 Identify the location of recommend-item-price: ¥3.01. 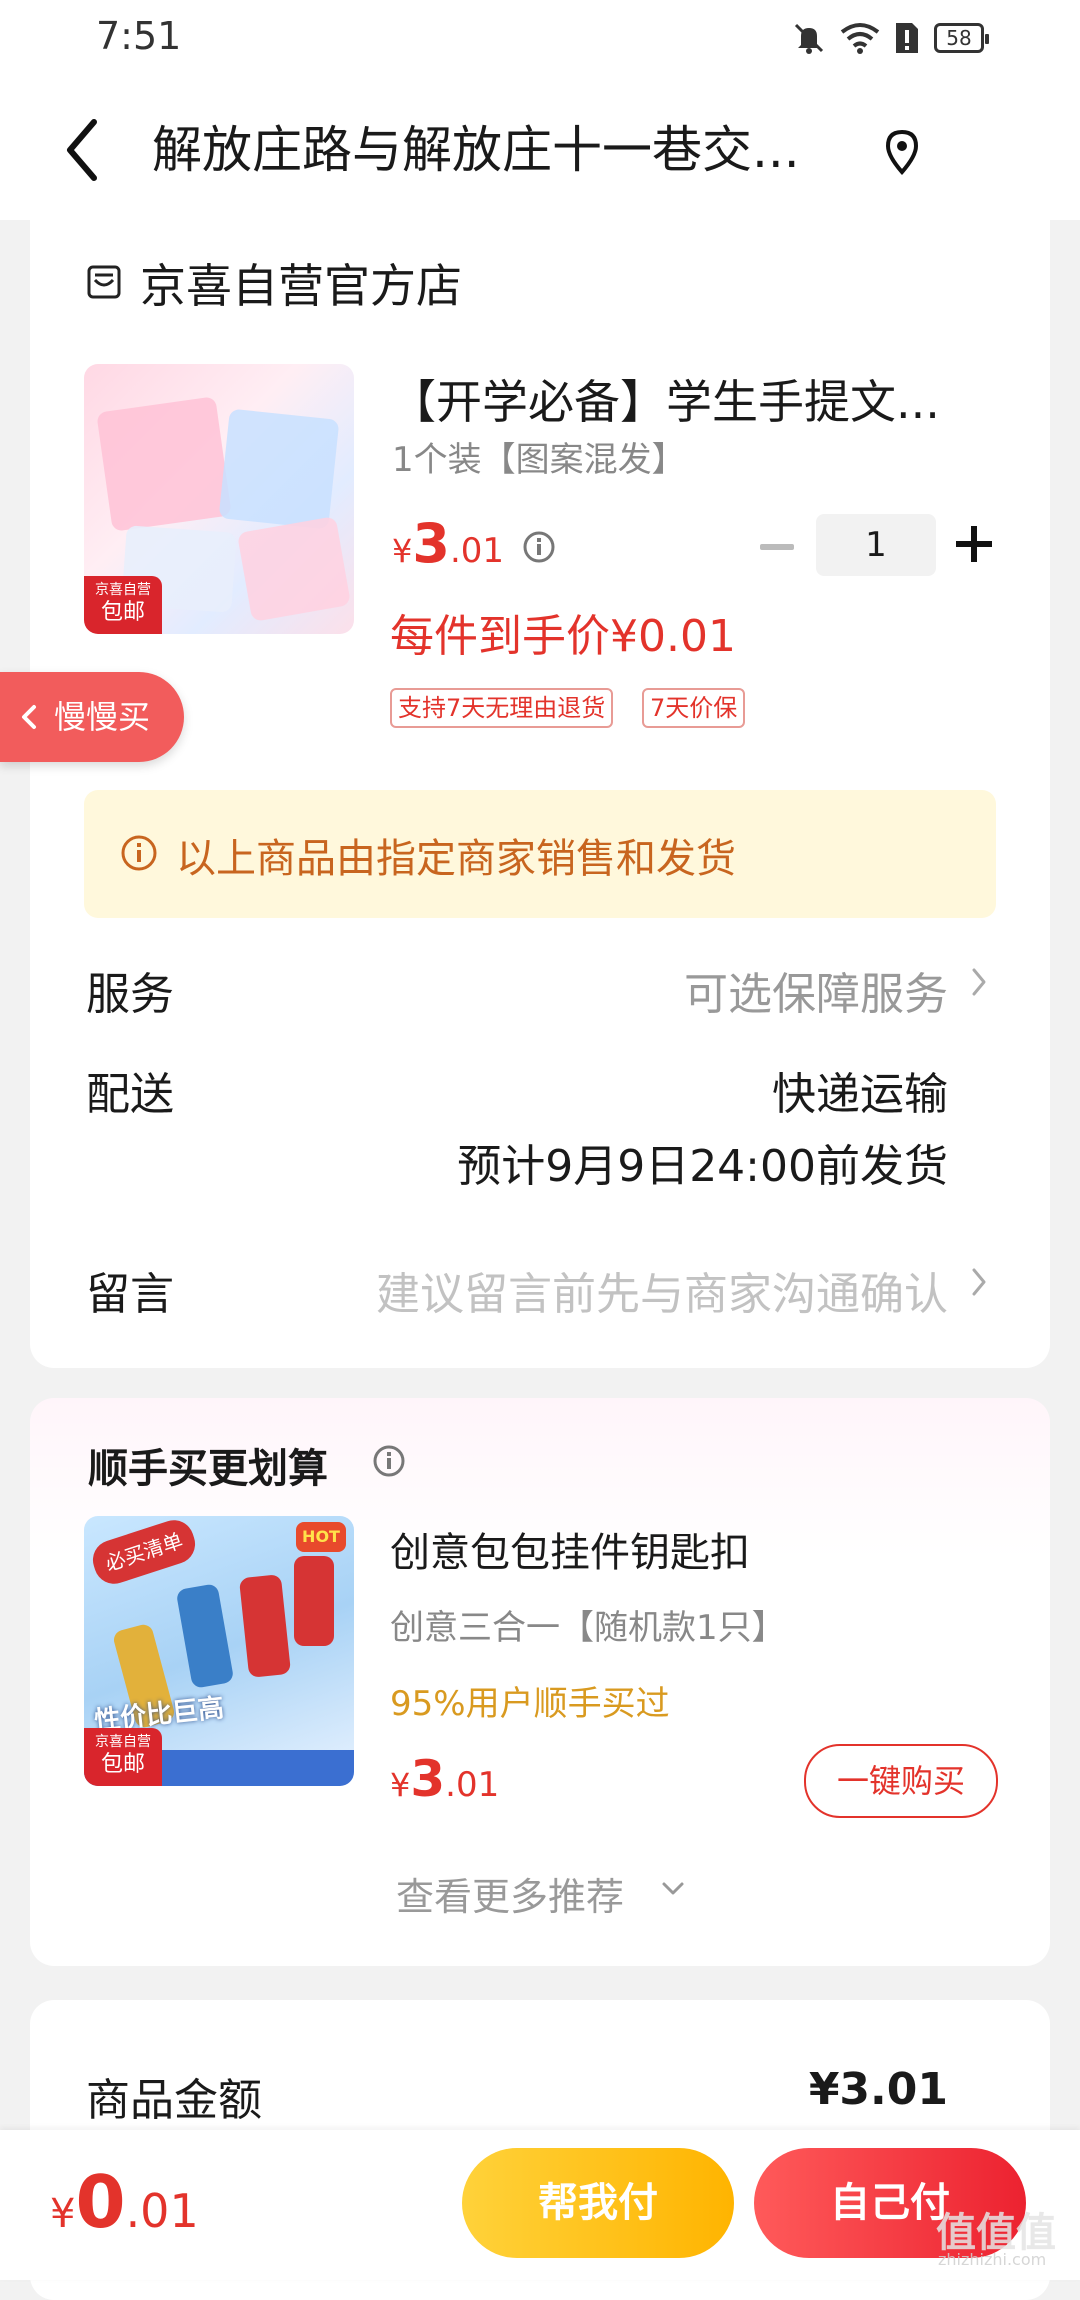
(444, 1779).